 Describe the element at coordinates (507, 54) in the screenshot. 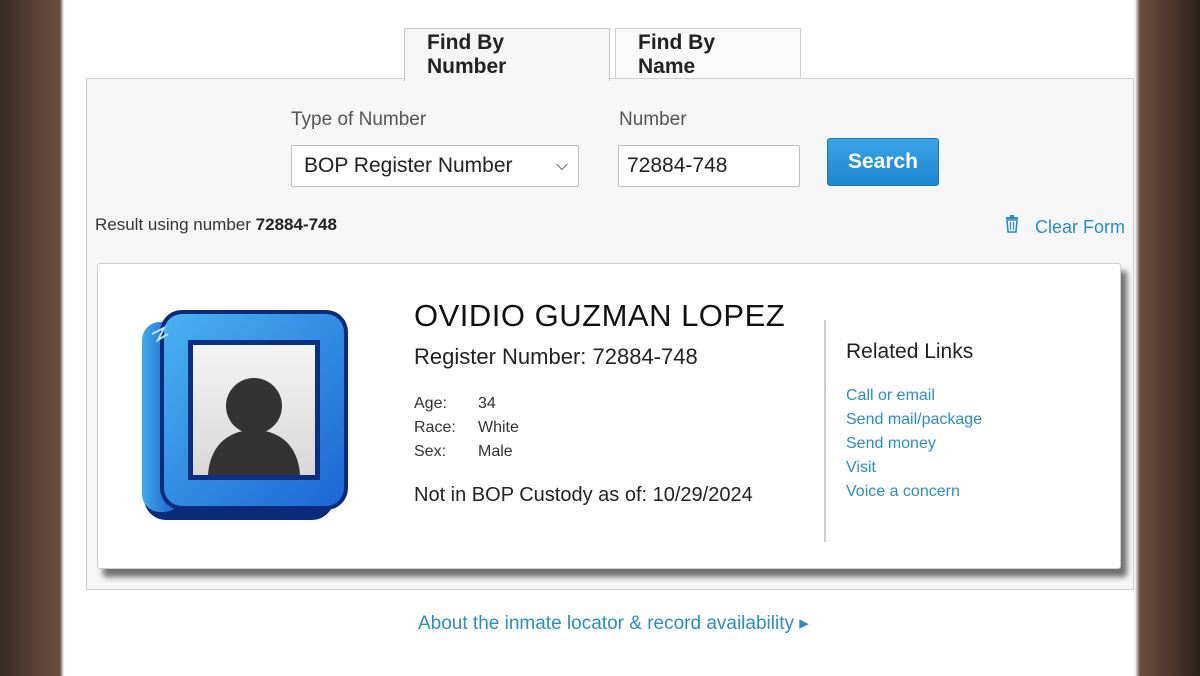

I see `tab-find-by-number: Find By Number` at that location.